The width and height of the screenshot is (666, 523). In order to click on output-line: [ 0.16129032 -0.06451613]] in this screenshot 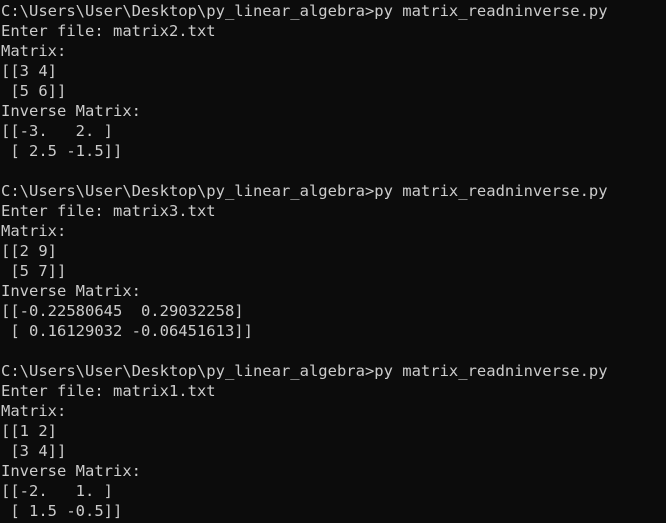, I will do `click(127, 331)`.